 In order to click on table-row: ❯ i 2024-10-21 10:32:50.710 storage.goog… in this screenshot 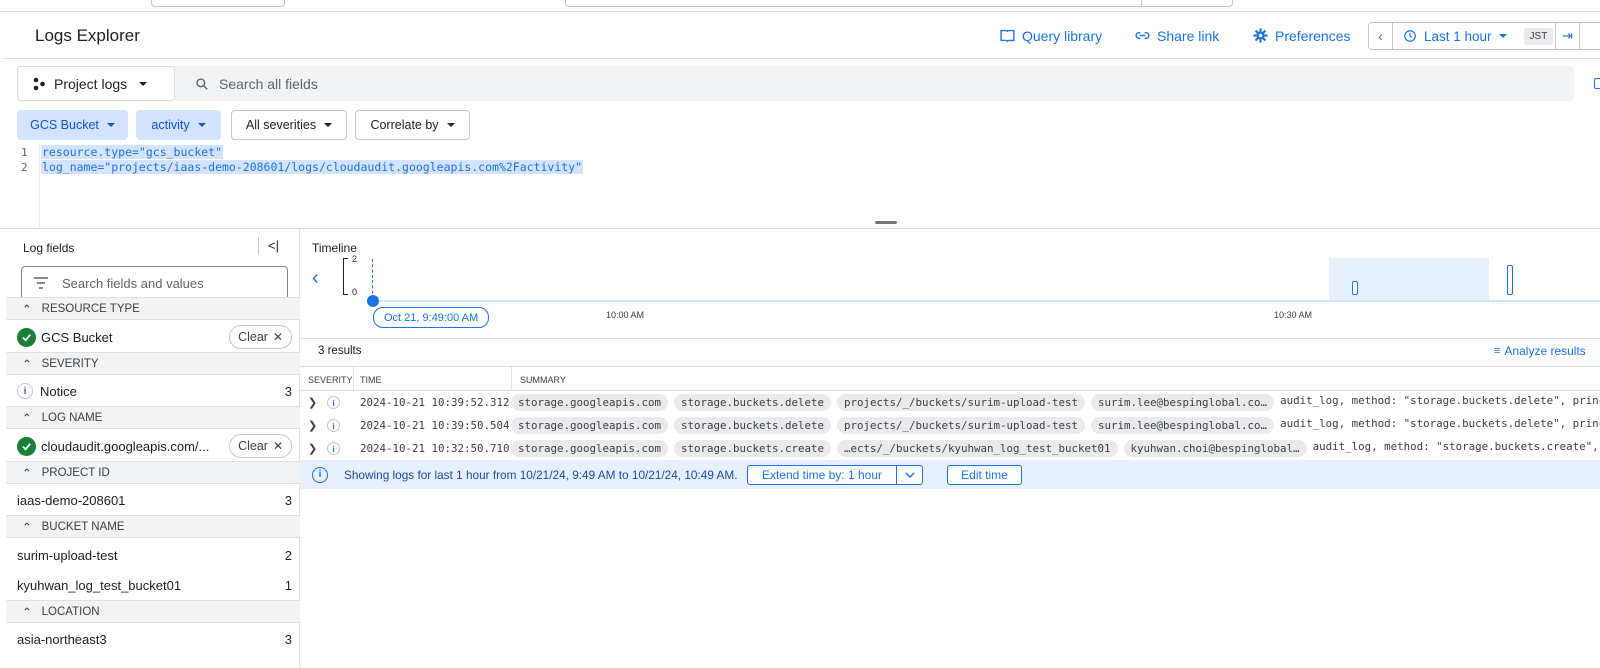, I will do `click(950, 448)`.